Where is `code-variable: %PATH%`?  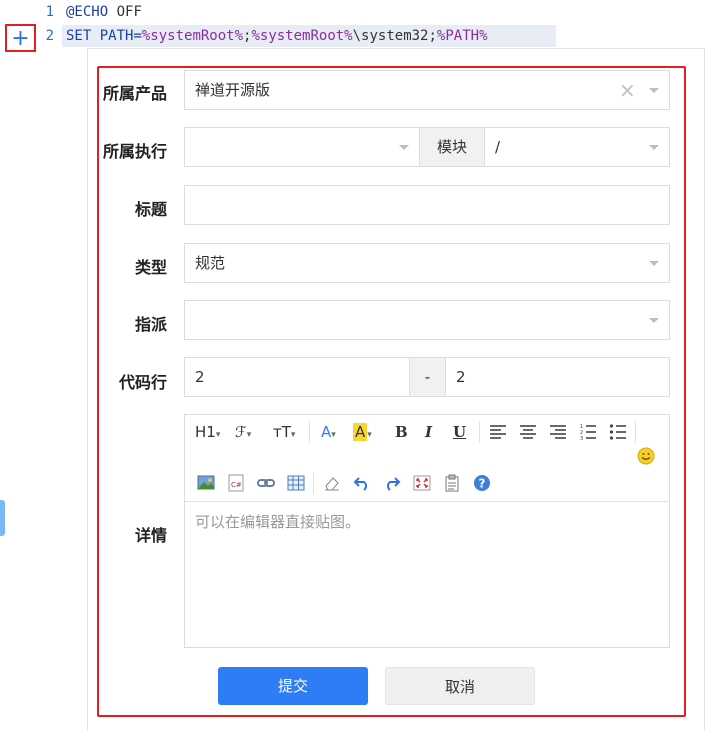
code-variable: %PATH% is located at coordinates (462, 36).